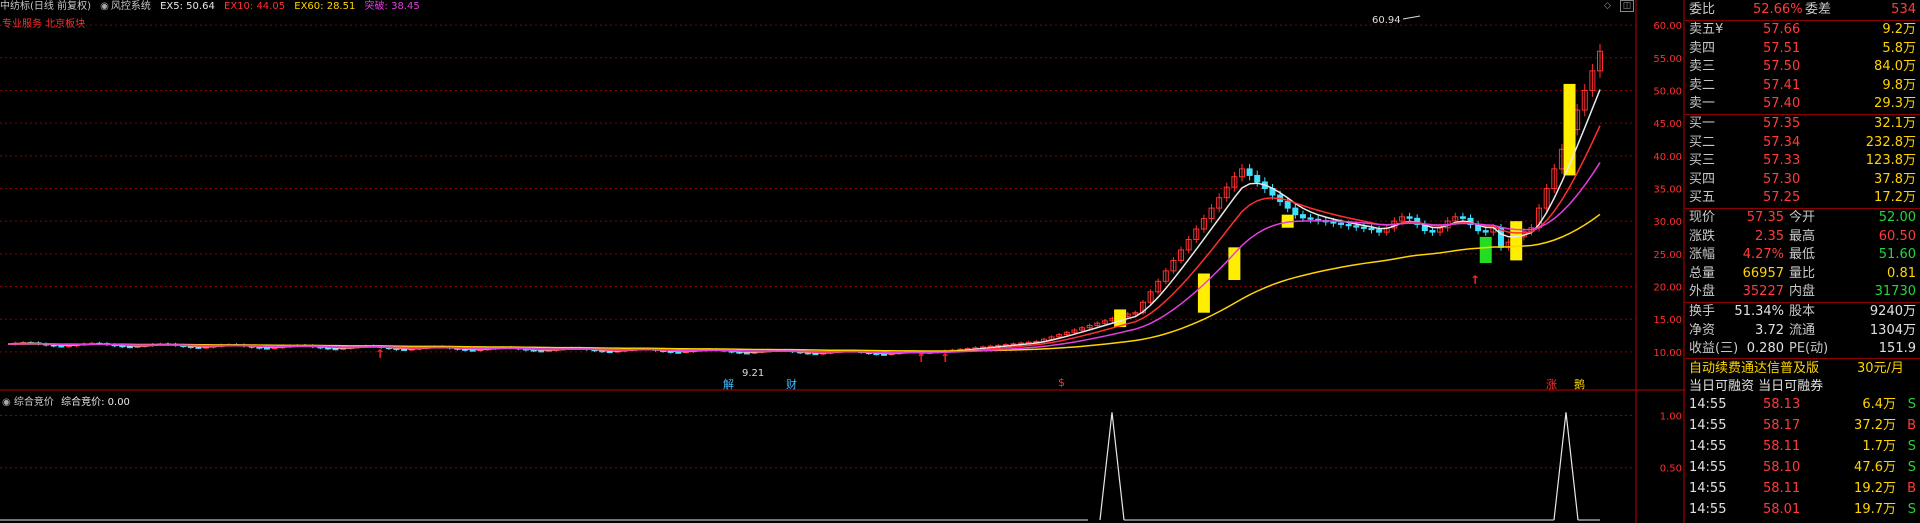 This screenshot has height=523, width=1920. Describe the element at coordinates (1667, 91) in the screenshot. I see `price-tick-label: 50.00` at that location.